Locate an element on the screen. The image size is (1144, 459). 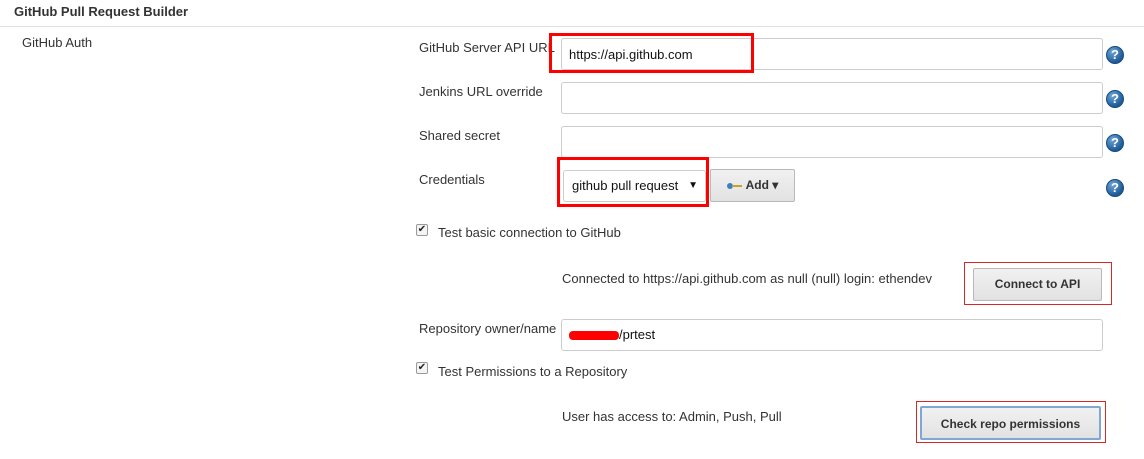
repo-owner-name-input: /prtest is located at coordinates (832, 335).